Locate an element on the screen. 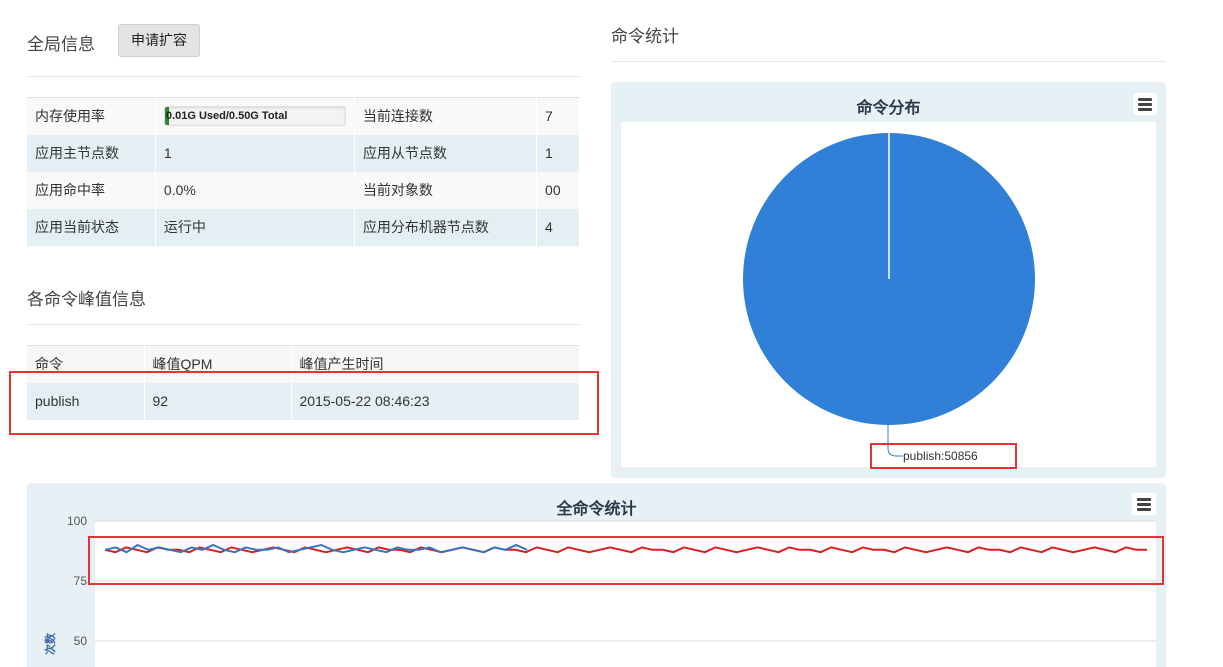 The image size is (1223, 667). info-label: 当前连接数 is located at coordinates (446, 116).